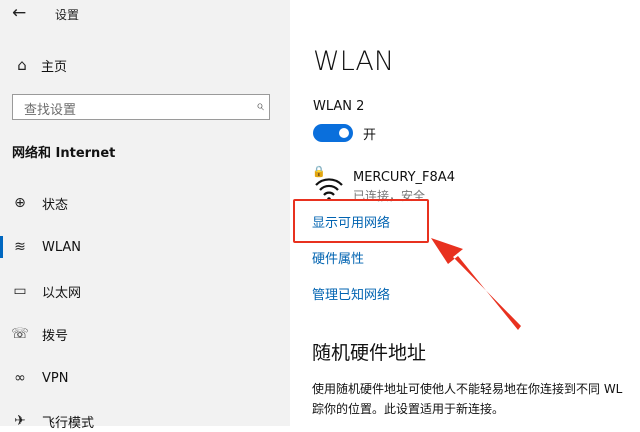 Image resolution: width=640 pixels, height=432 pixels. What do you see at coordinates (476, 284) in the screenshot?
I see `annotation-arrow` at bounding box center [476, 284].